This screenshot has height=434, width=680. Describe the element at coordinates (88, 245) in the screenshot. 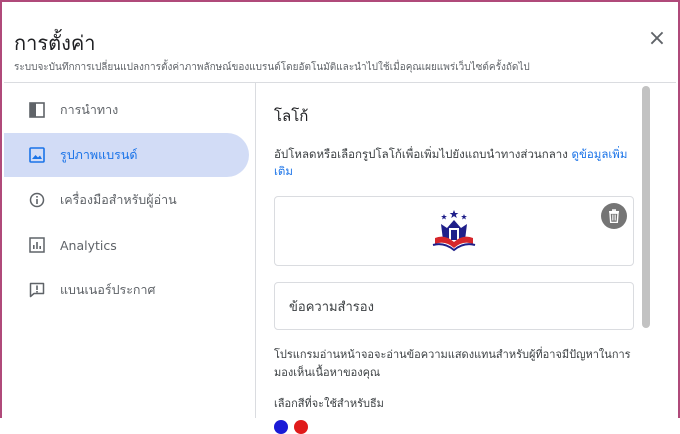

I see `sidebar-item-label: Analytics` at that location.